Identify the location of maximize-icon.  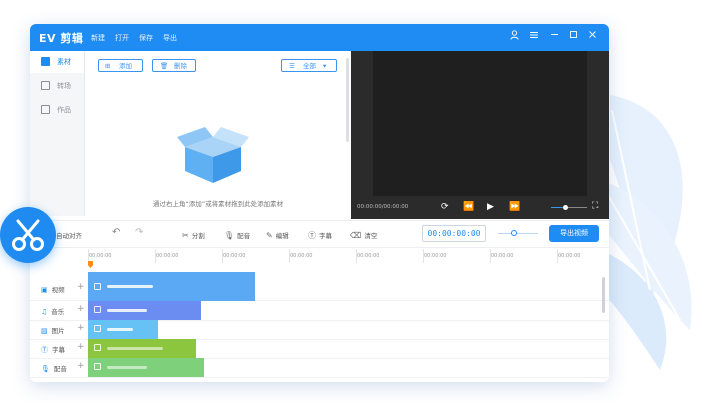
(573, 37).